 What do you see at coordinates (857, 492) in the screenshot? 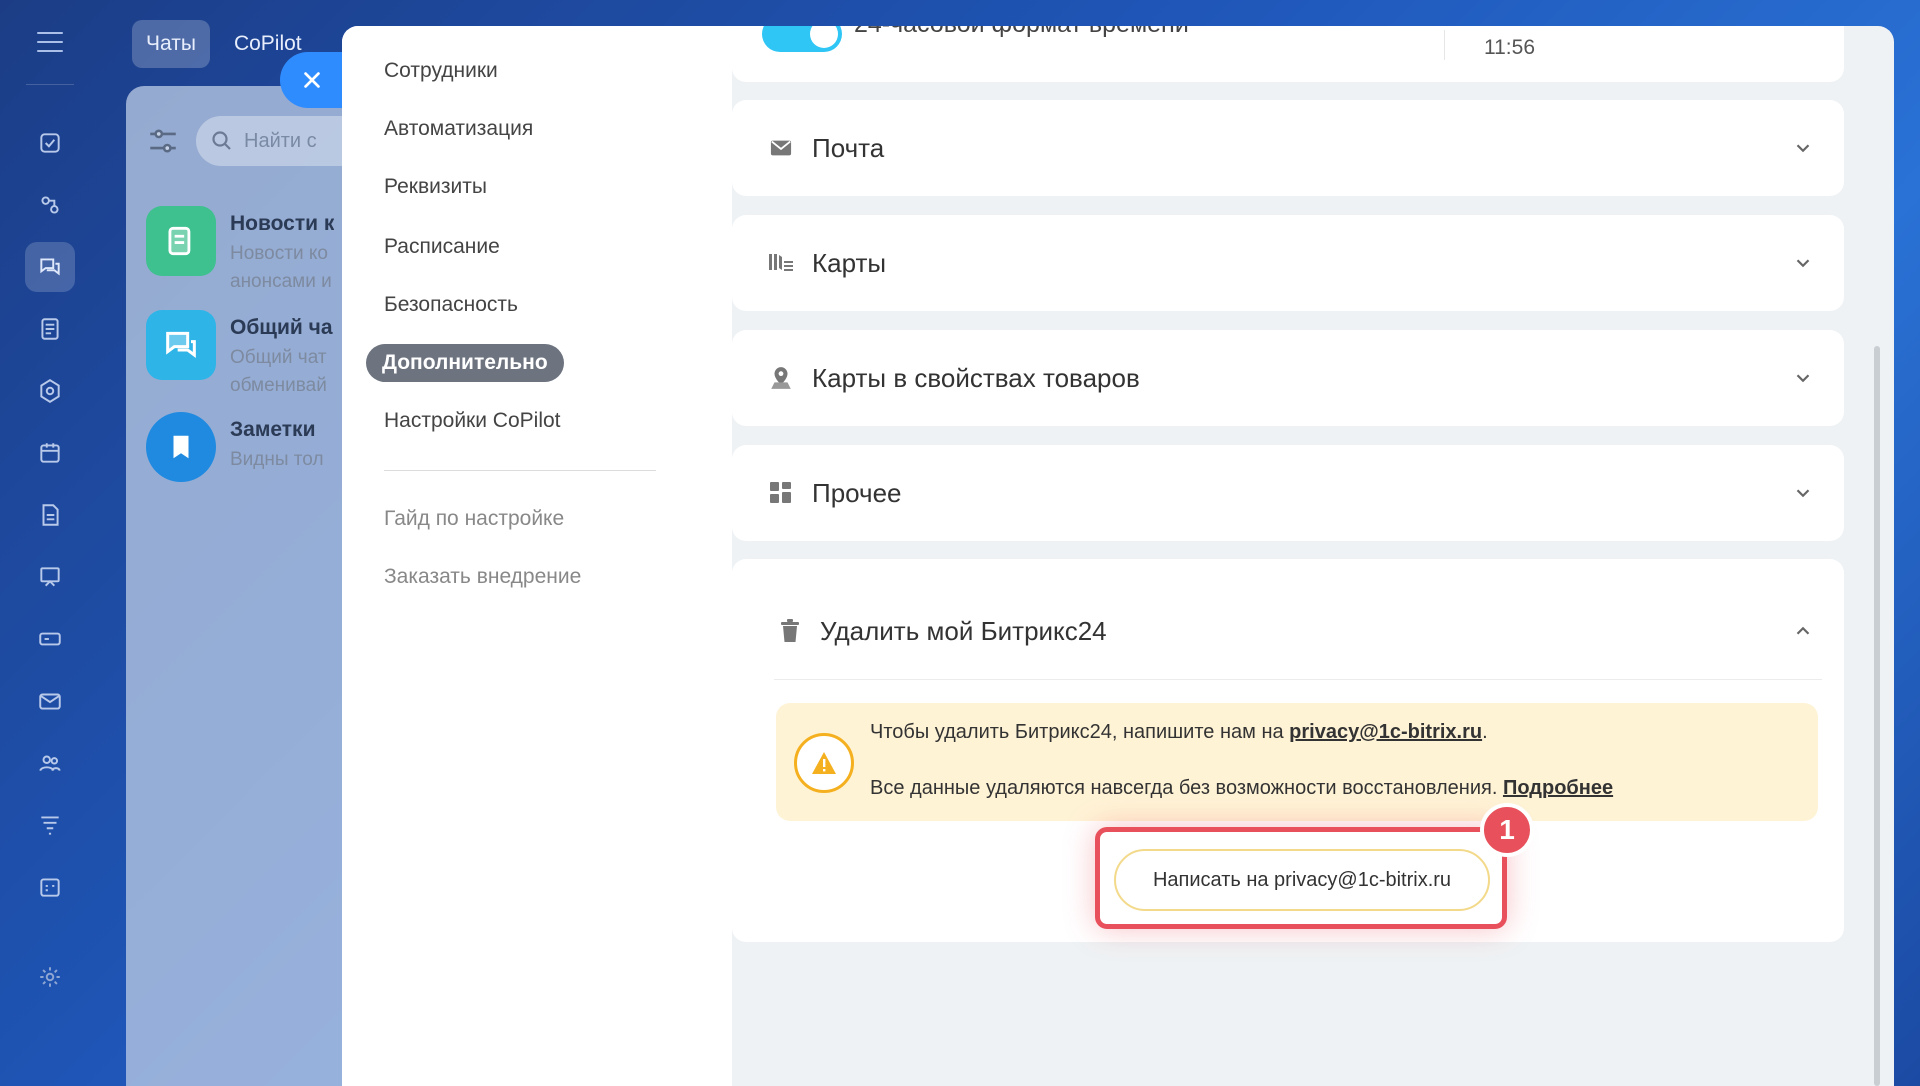
I see `section-title: Прочее` at bounding box center [857, 492].